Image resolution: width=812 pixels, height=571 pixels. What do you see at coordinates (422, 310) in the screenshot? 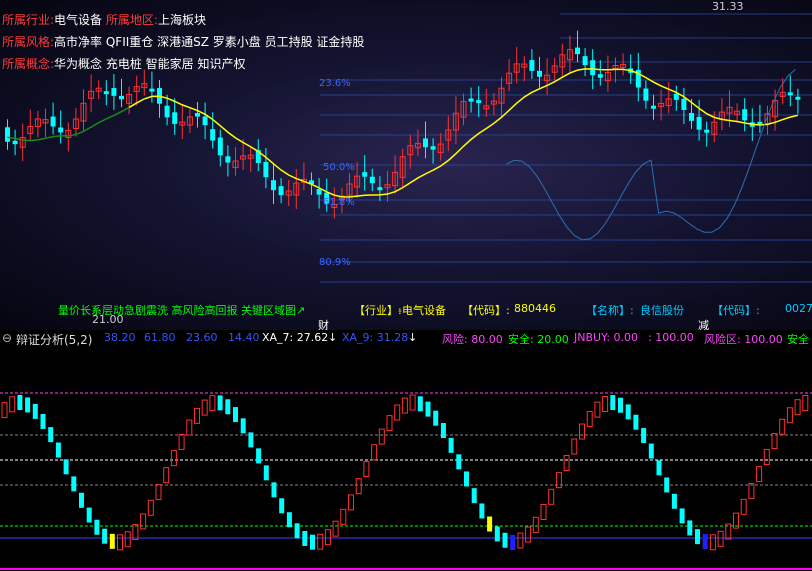
I see `industry-tag-value: -电气设备` at bounding box center [422, 310].